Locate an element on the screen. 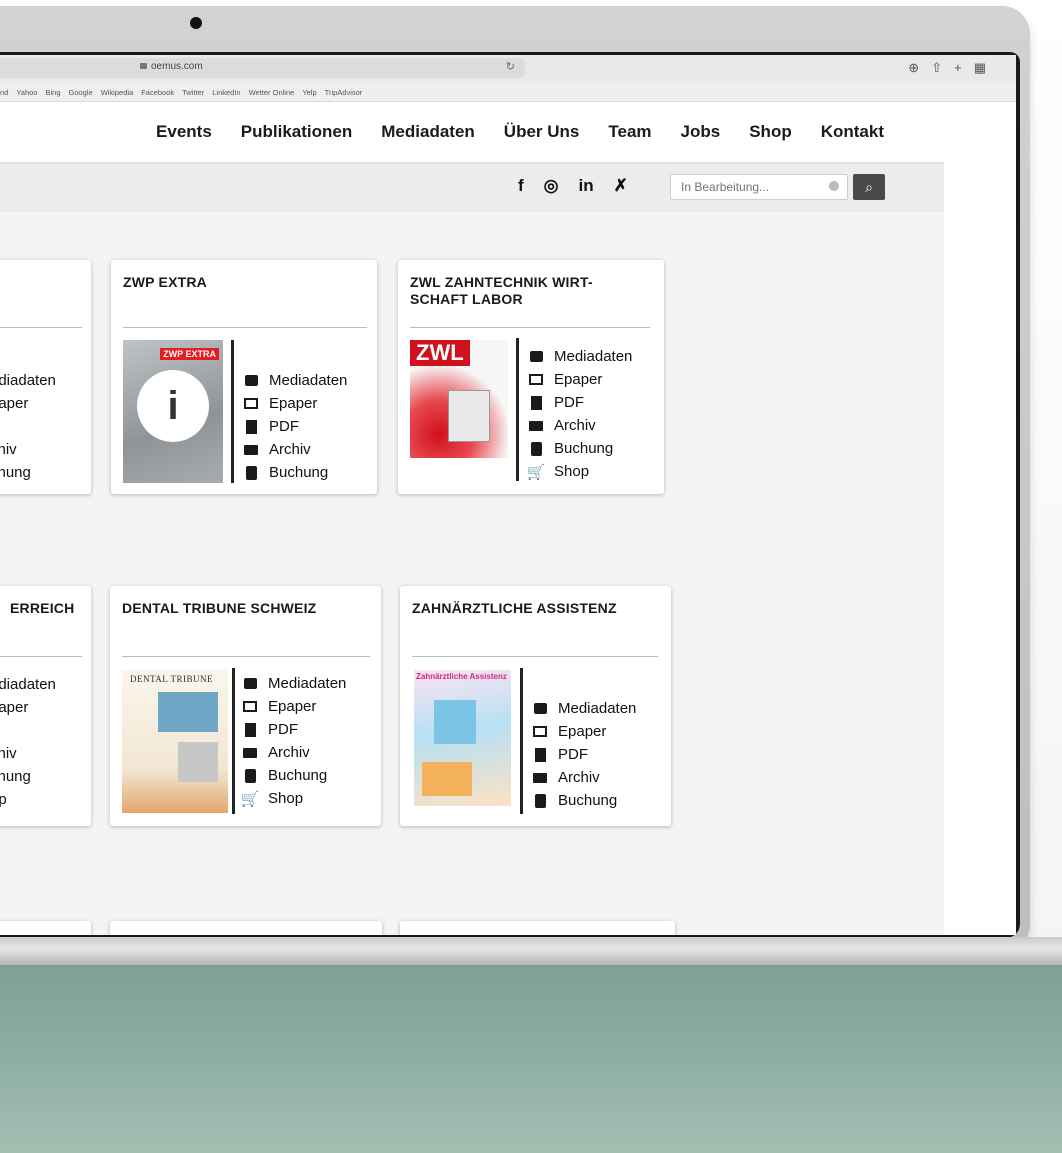 This screenshot has height=1153, width=1062. bookmark: Twitter is located at coordinates (193, 92).